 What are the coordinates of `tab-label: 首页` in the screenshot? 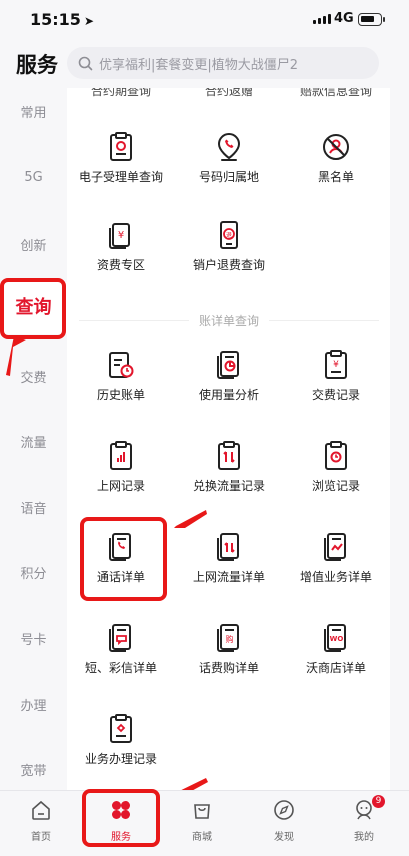 It's located at (41, 837).